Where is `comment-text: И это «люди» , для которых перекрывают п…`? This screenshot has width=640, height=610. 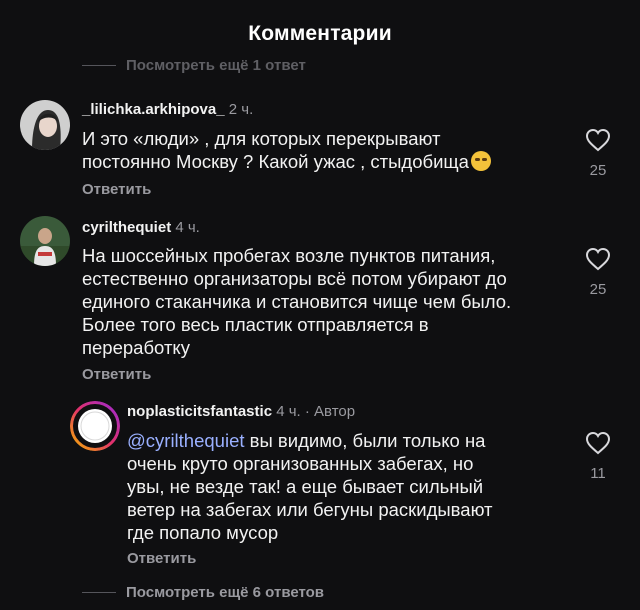 comment-text: И это «люди» , для которых перекрывают п… is located at coordinates (327, 150).